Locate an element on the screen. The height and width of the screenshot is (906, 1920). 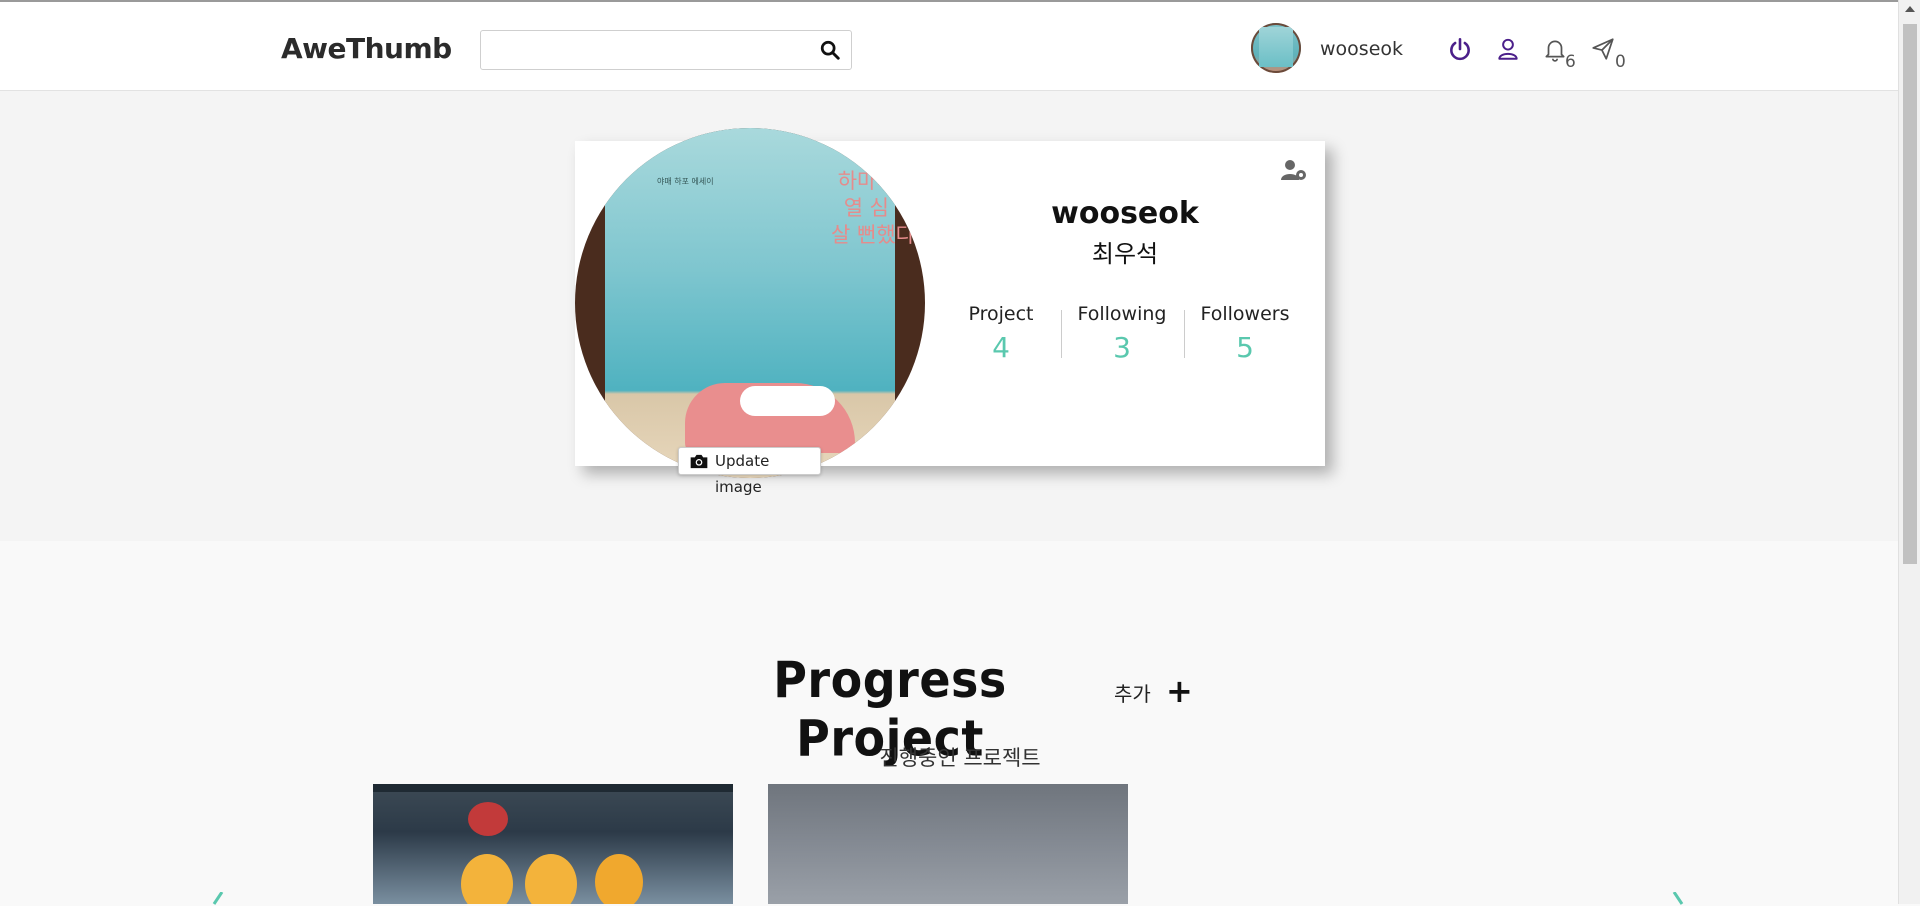
illustration-cat is located at coordinates (787, 401).